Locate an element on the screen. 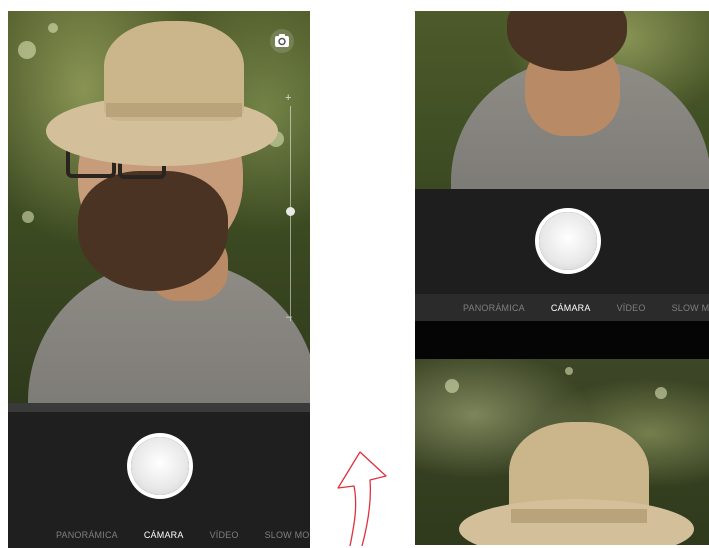  camera-switch-icon-glyph is located at coordinates (282, 40).